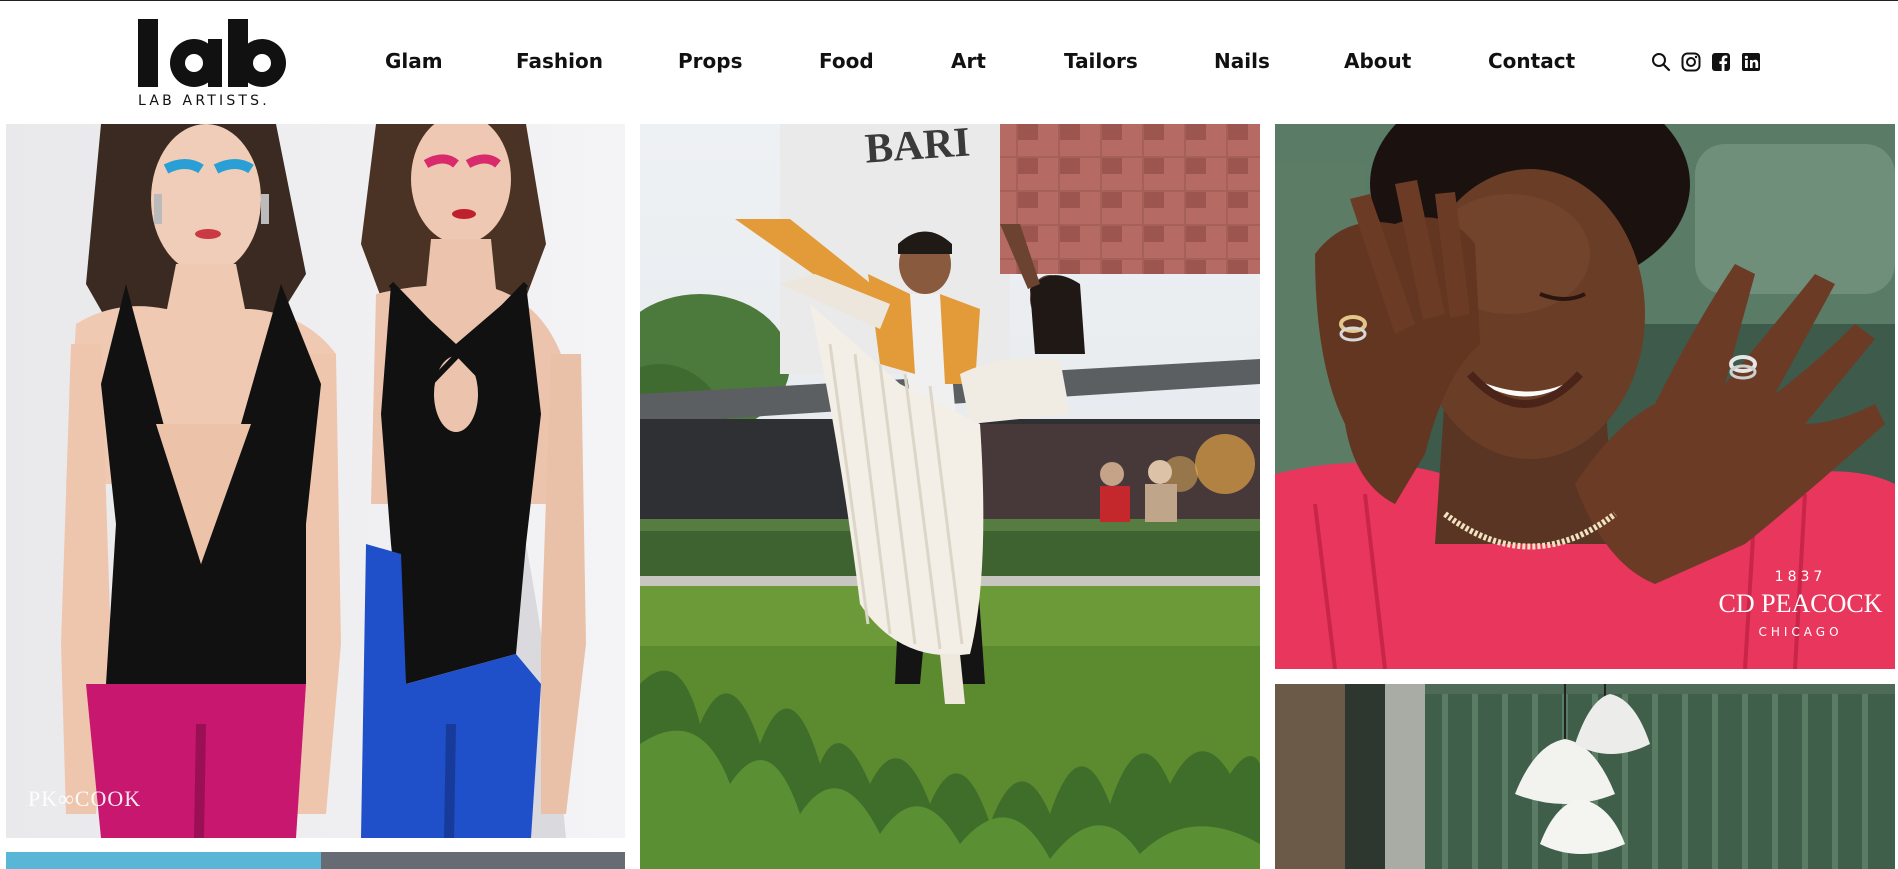 The image size is (1898, 869). What do you see at coordinates (1242, 61) in the screenshot?
I see `nav-nails: Nails` at bounding box center [1242, 61].